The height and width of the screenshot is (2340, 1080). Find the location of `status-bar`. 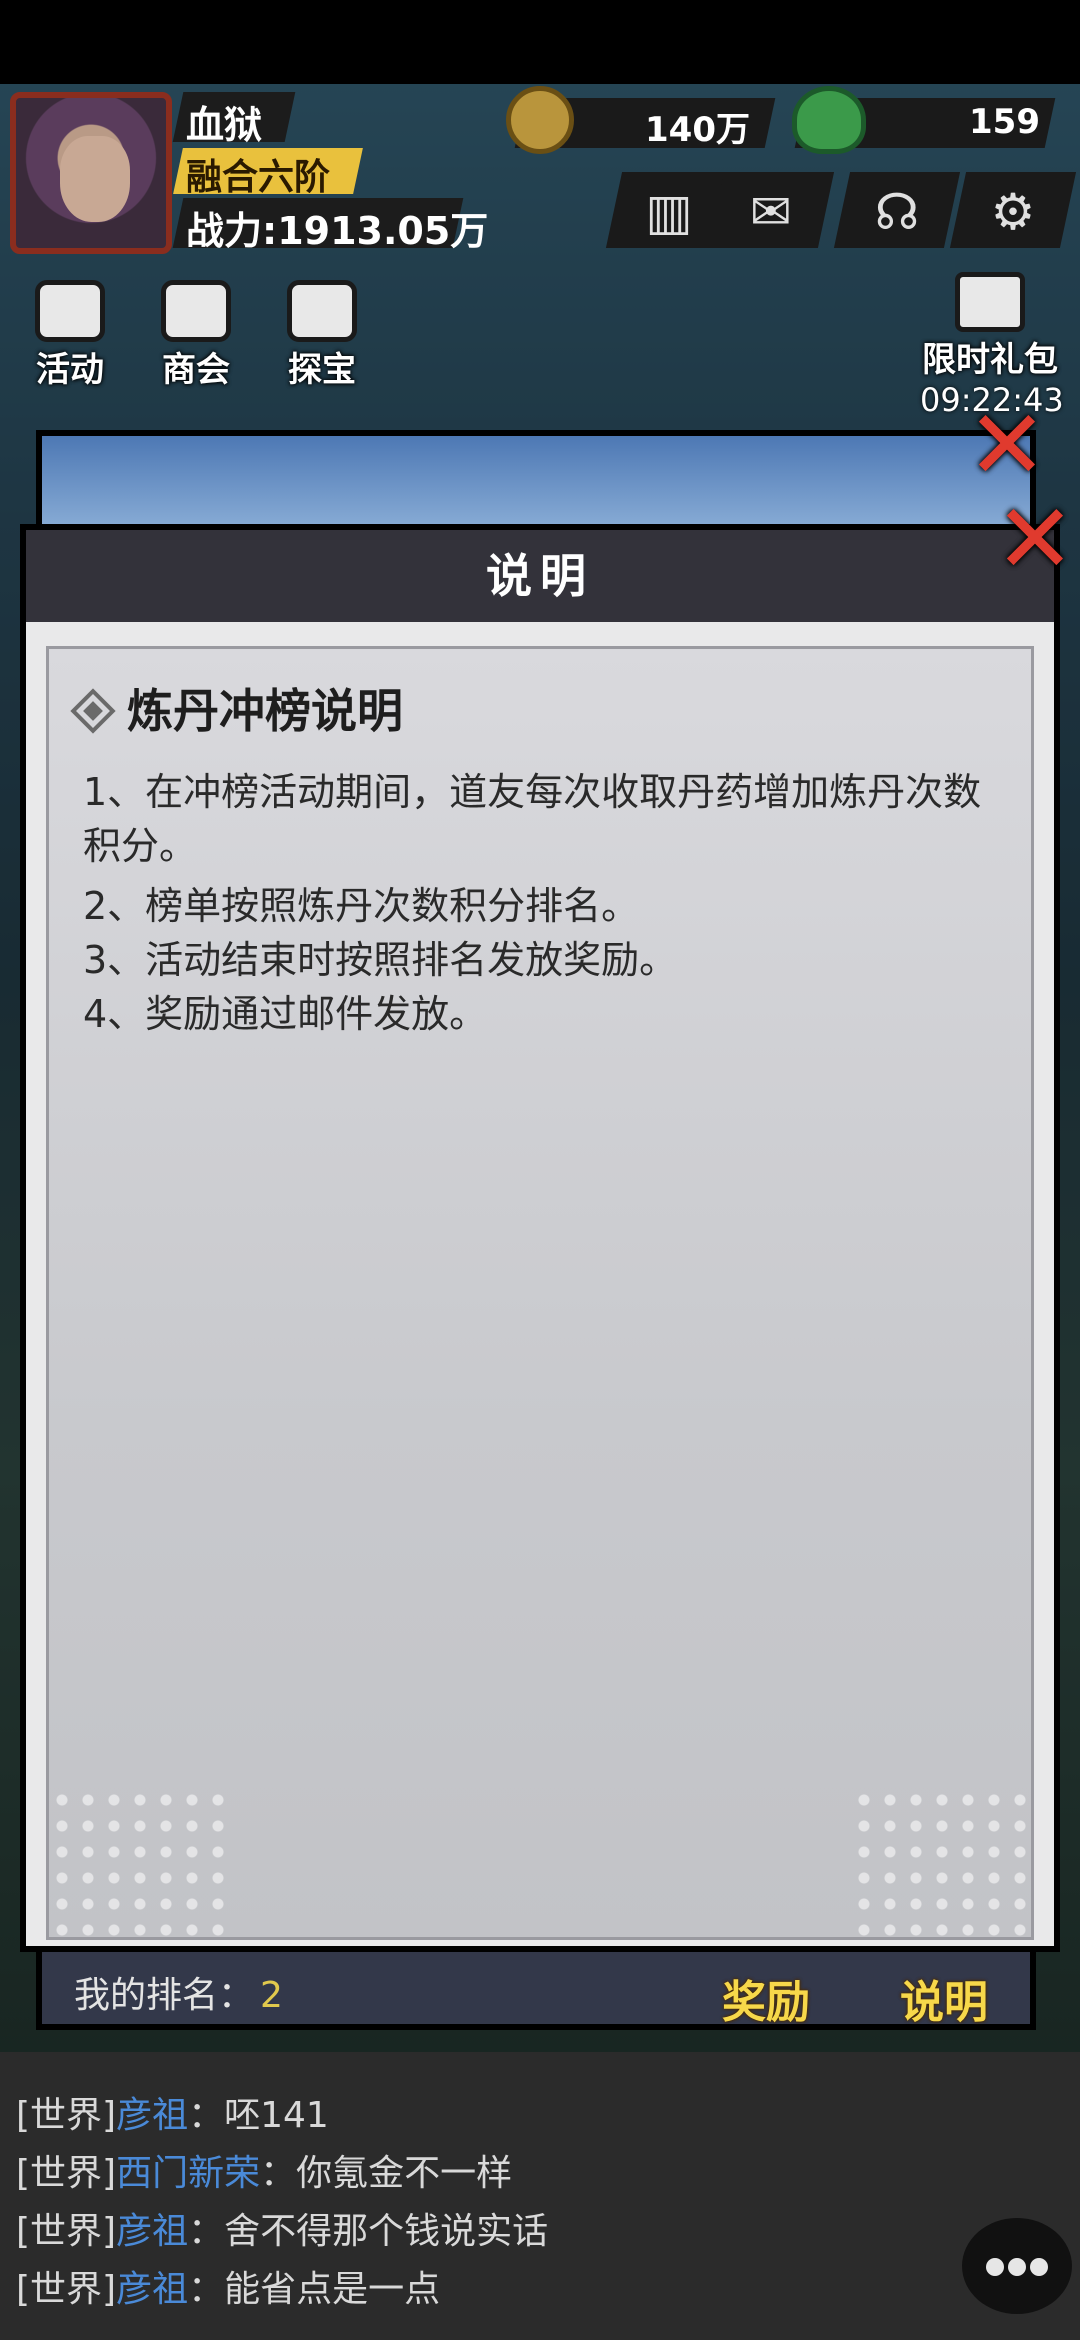

status-bar is located at coordinates (540, 42).